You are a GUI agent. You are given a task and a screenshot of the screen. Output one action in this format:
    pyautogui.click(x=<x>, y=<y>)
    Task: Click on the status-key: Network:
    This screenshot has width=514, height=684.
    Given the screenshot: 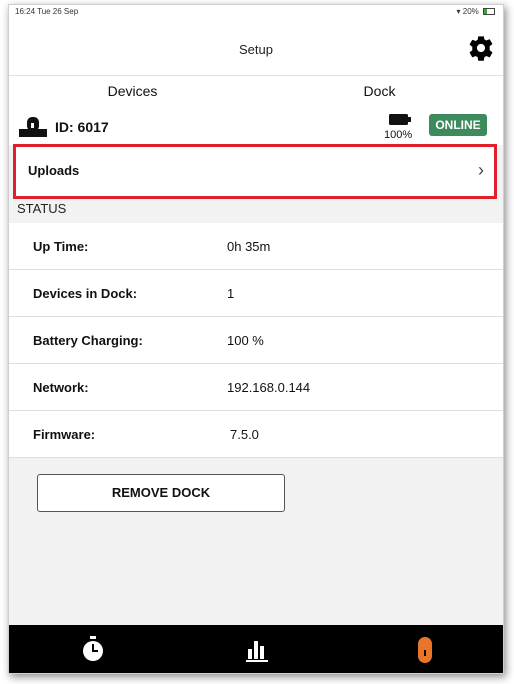 What is the action you would take?
    pyautogui.click(x=61, y=387)
    